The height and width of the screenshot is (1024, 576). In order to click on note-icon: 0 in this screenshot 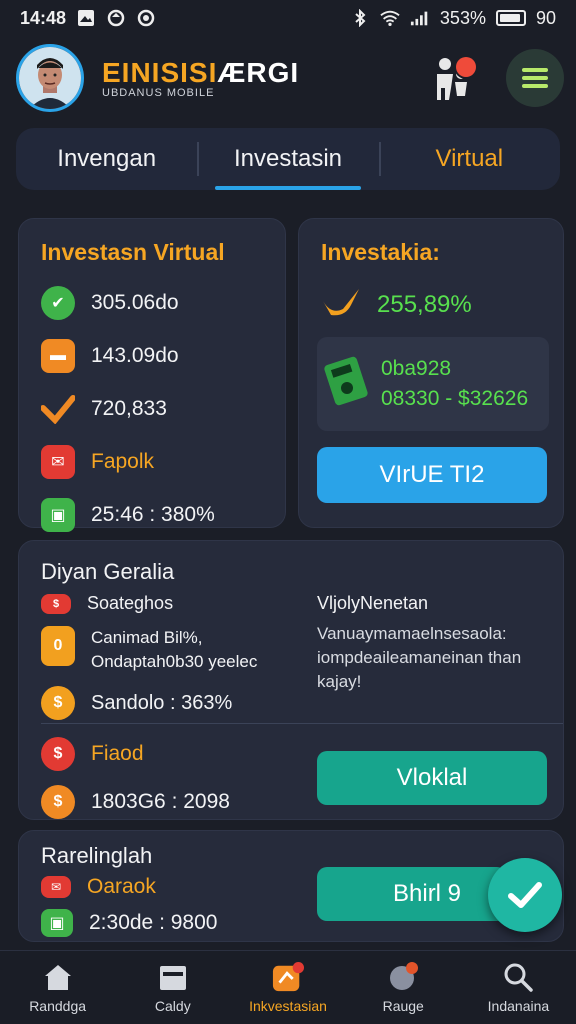, I will do `click(58, 646)`.